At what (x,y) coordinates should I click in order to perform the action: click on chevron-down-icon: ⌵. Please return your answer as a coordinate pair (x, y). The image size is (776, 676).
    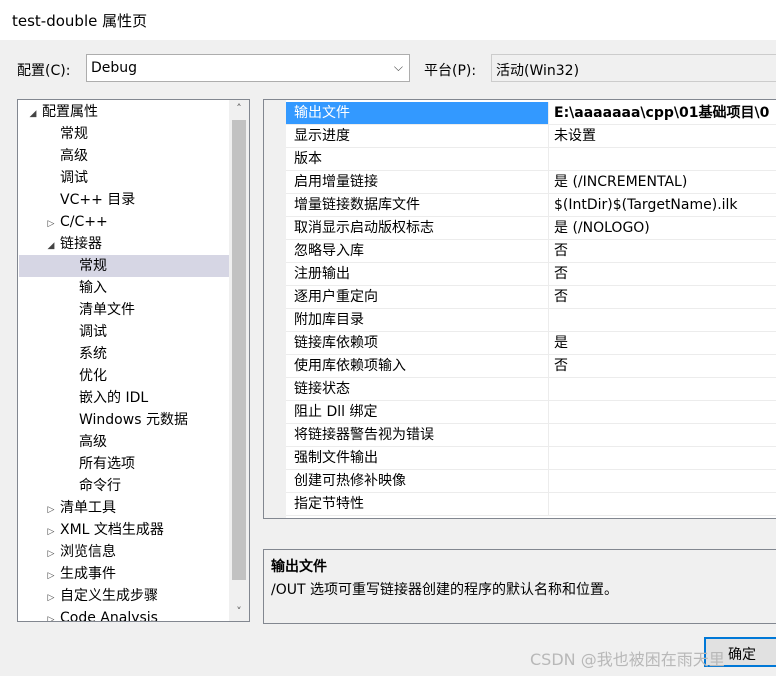
    Looking at the image, I should click on (398, 67).